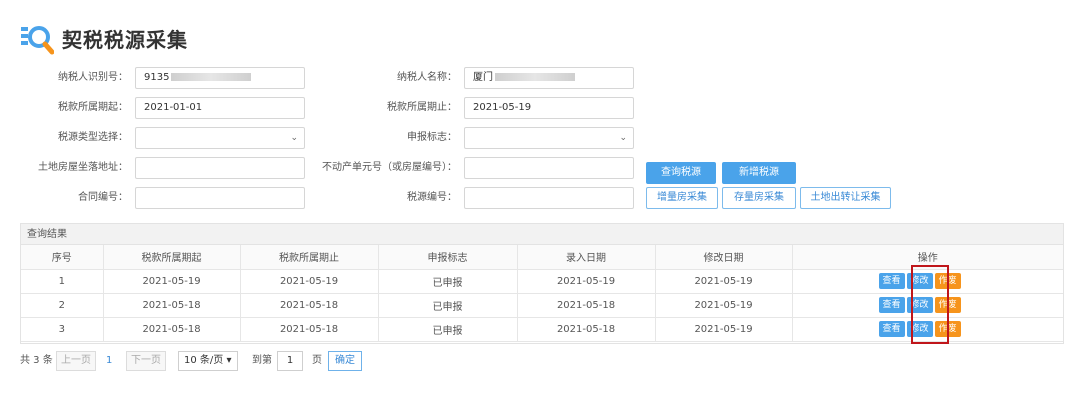  Describe the element at coordinates (76, 361) in the screenshot. I see `prev-page-button: 上一页` at that location.